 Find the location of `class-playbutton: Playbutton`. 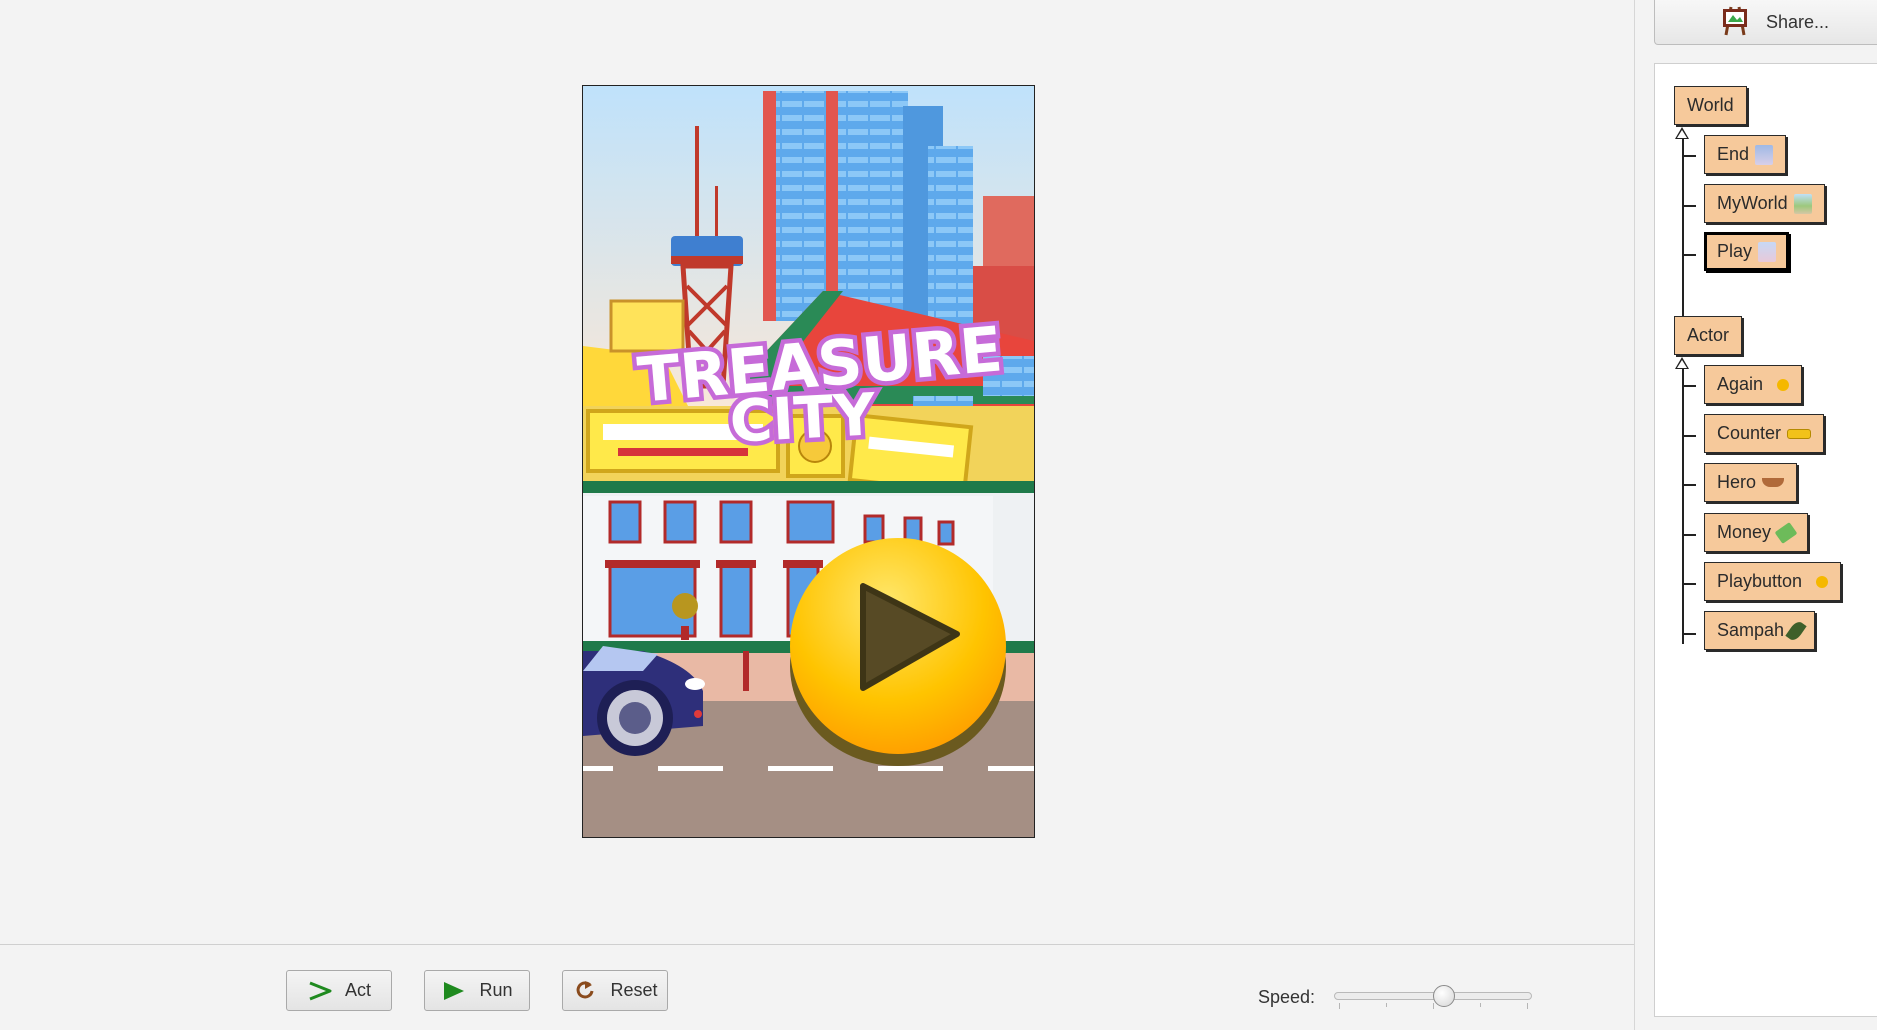

class-playbutton: Playbutton is located at coordinates (1773, 581).